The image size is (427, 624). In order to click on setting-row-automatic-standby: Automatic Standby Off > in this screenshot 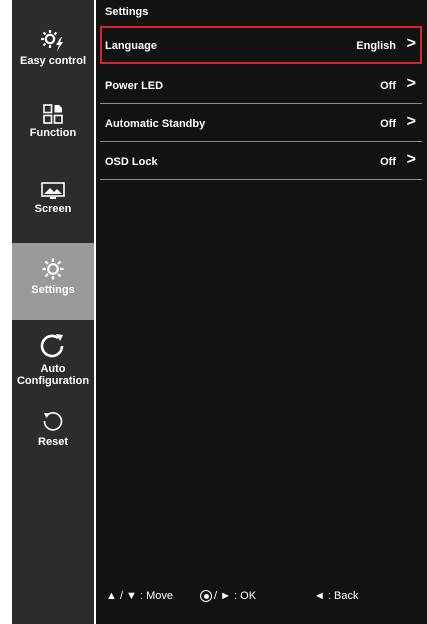, I will do `click(261, 123)`.